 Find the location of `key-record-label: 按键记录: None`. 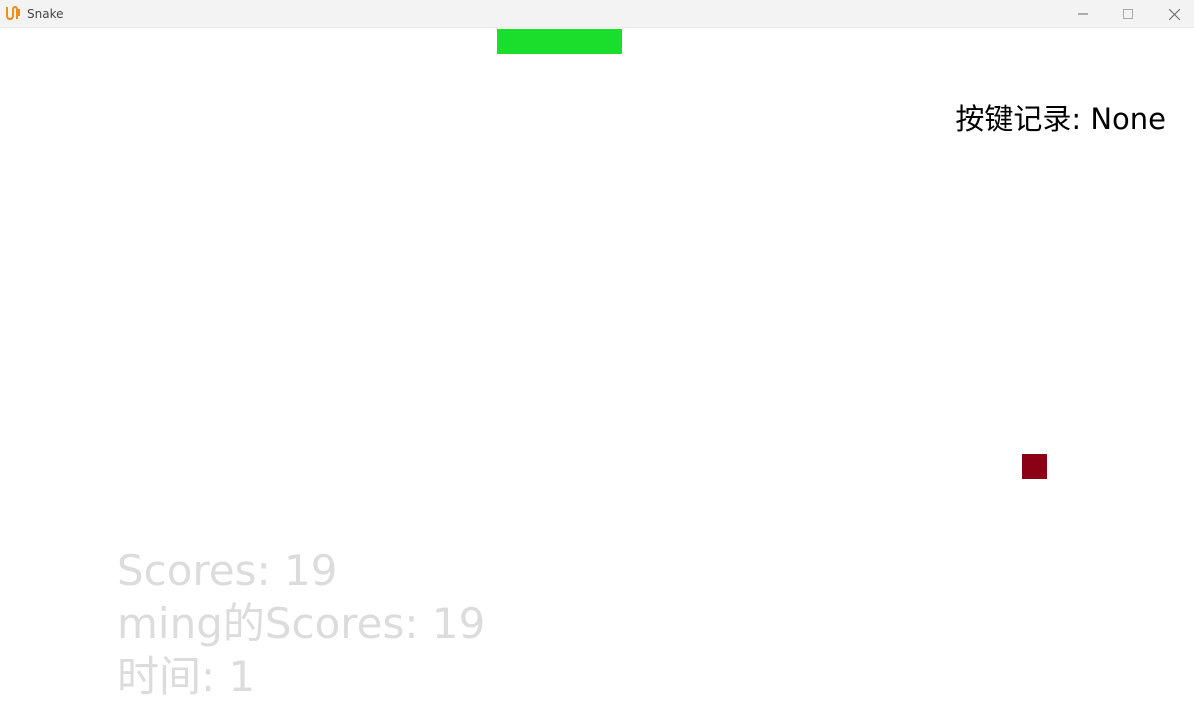

key-record-label: 按键记录: None is located at coordinates (1060, 119).